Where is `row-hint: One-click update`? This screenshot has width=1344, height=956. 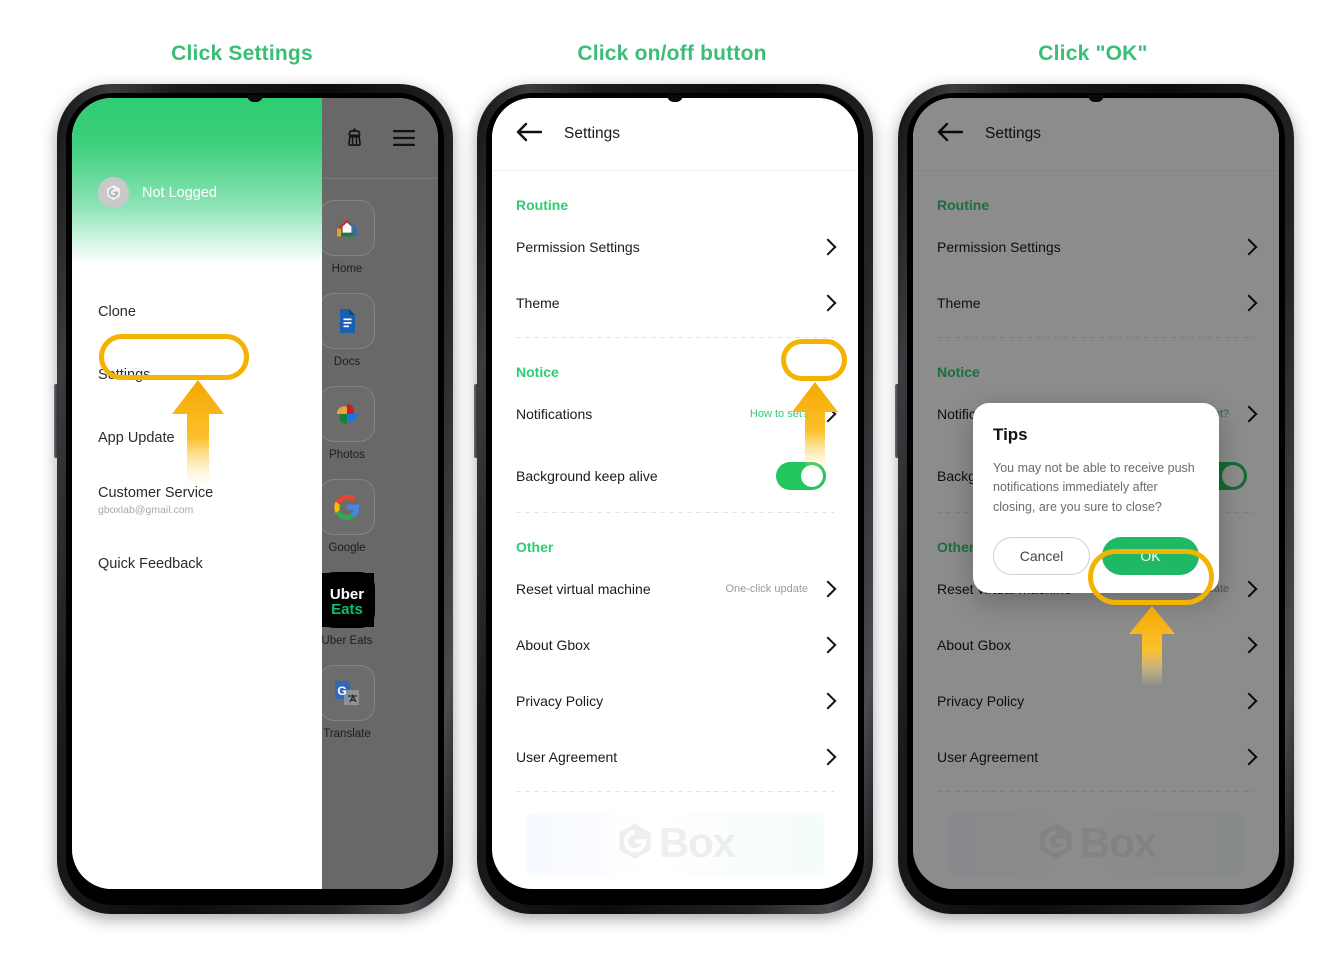 row-hint: One-click update is located at coordinates (766, 589).